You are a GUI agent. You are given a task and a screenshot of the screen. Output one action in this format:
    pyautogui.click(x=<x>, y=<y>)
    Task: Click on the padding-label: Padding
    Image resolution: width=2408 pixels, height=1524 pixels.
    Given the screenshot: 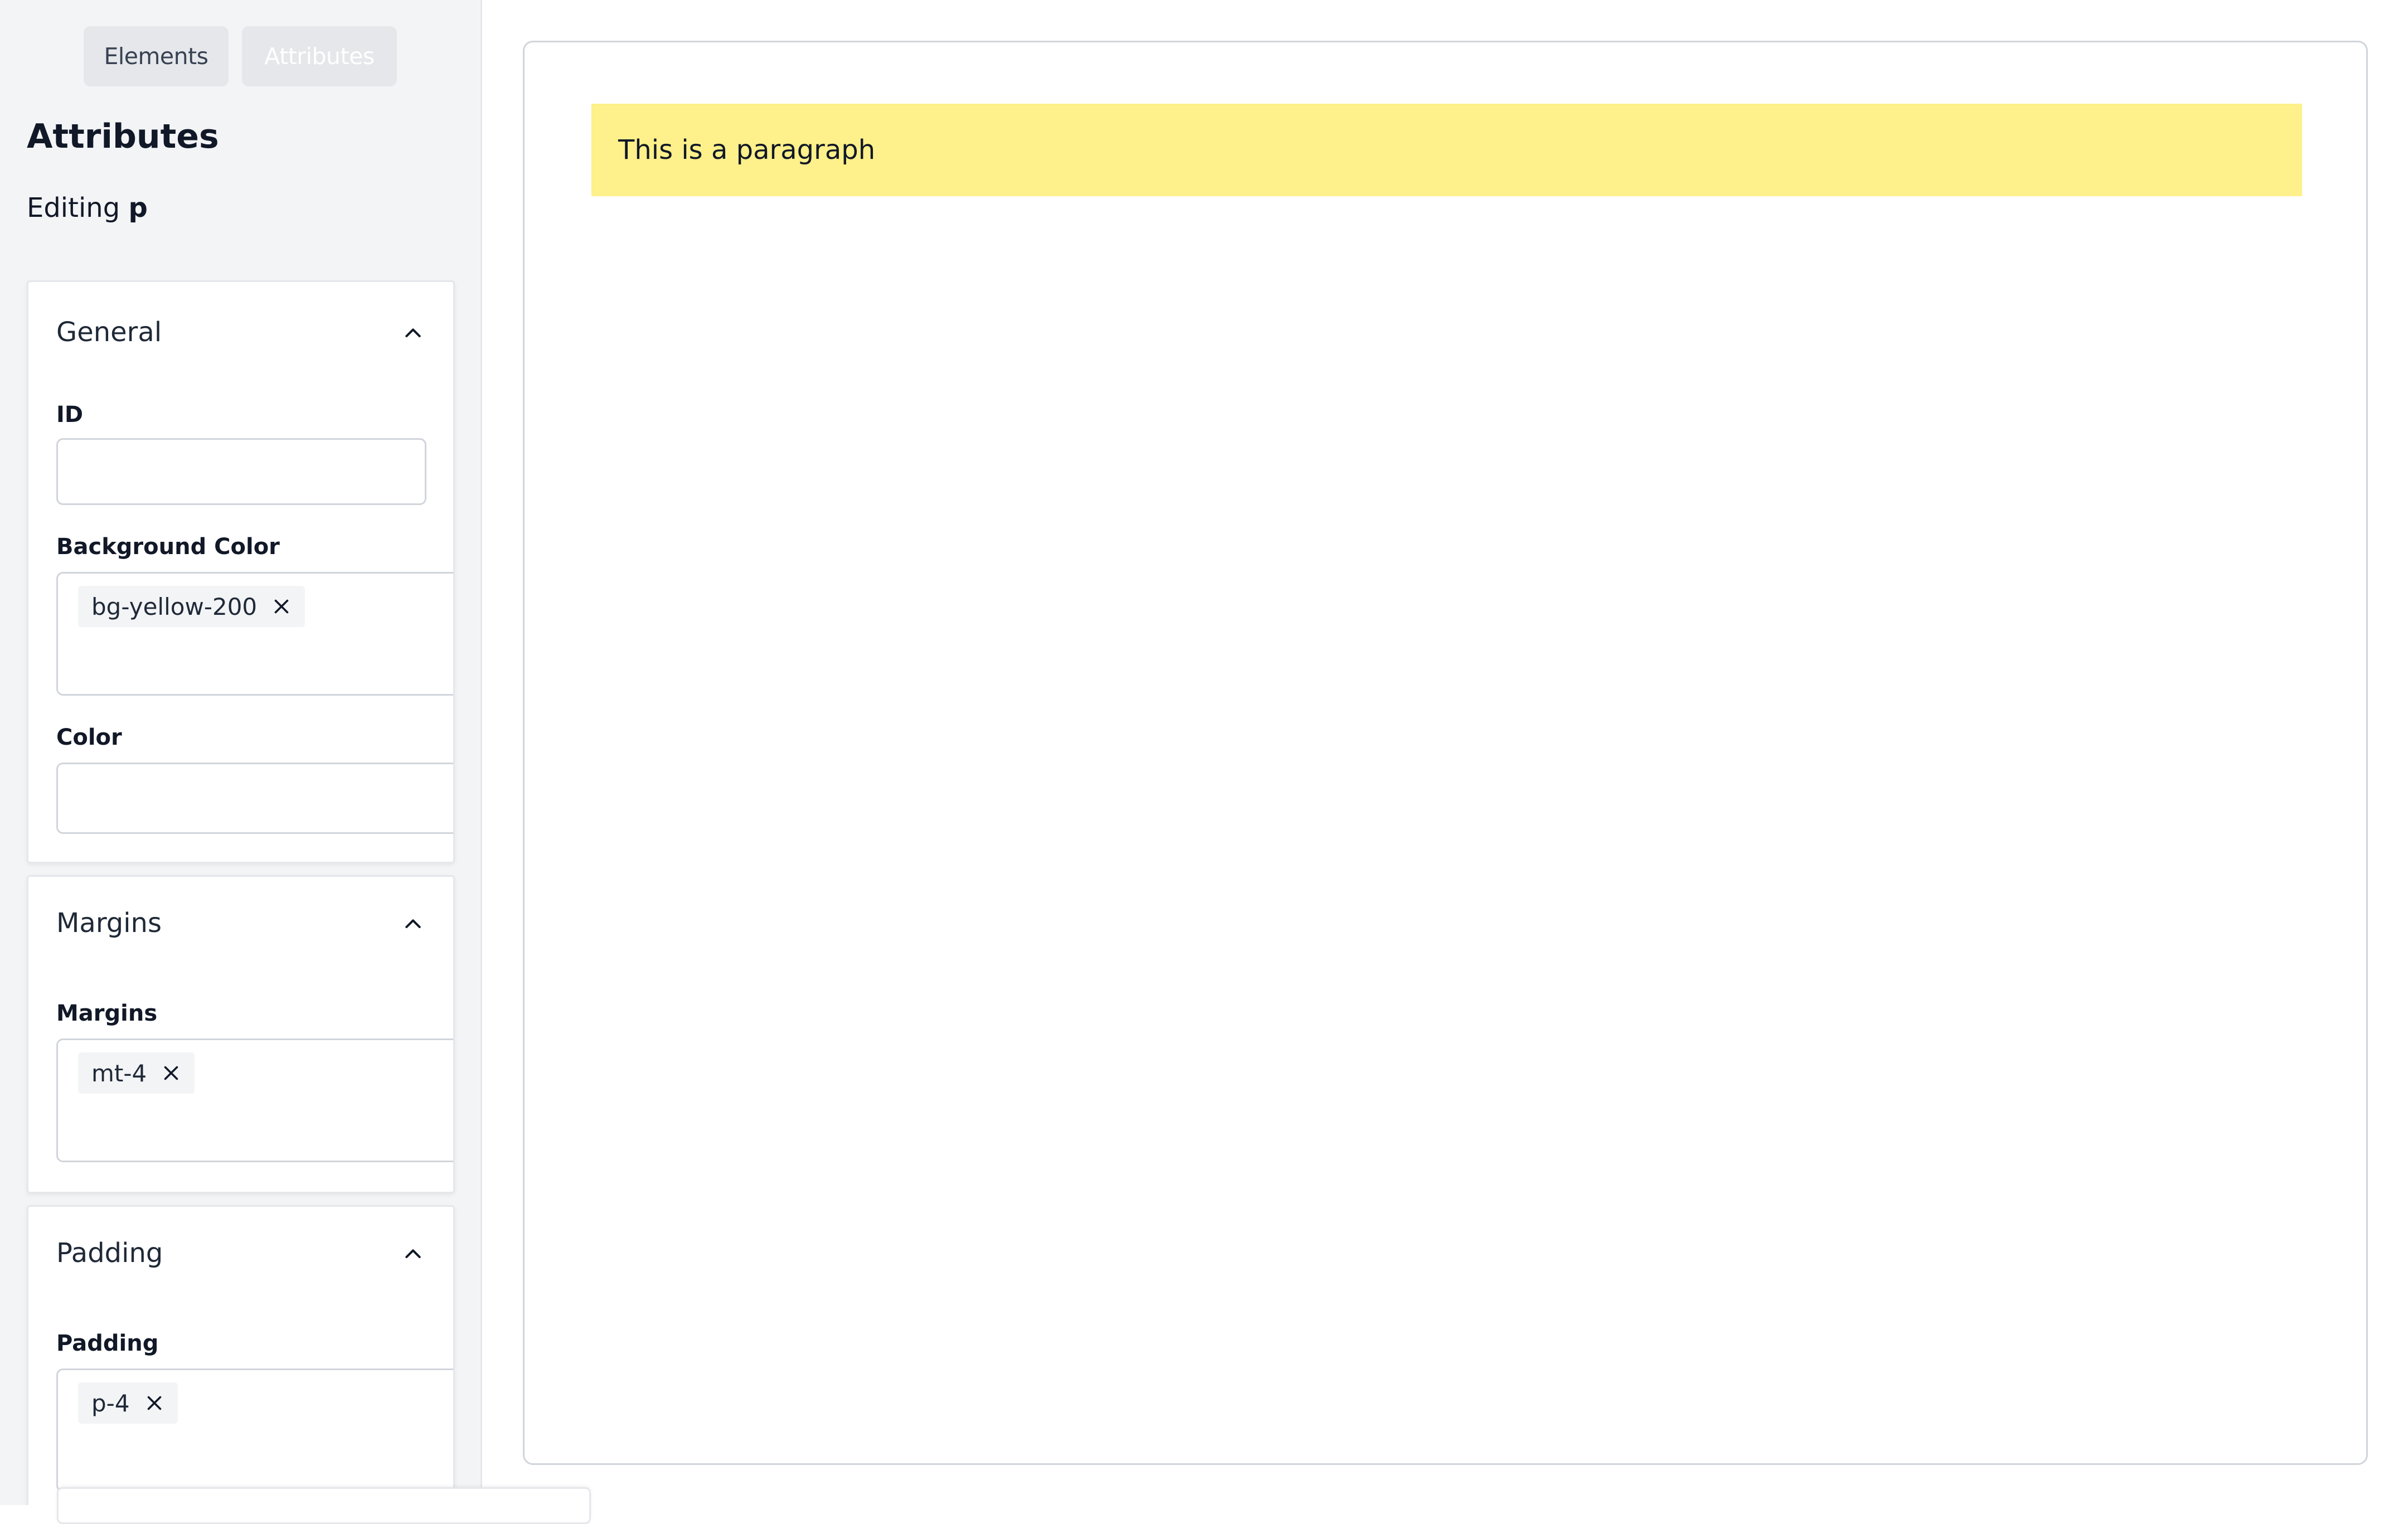 What is the action you would take?
    pyautogui.click(x=108, y=1343)
    